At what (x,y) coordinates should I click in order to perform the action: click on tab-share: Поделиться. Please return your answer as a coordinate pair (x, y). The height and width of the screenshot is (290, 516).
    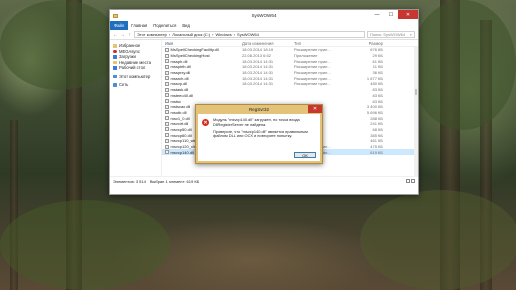
    Looking at the image, I should click on (164, 25).